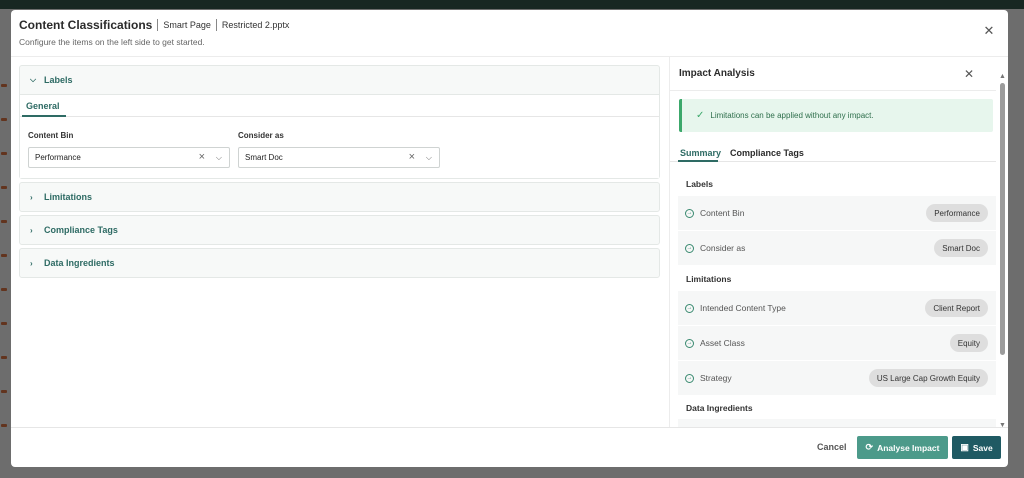  I want to click on content-bin-label: Content Bin, so click(51, 135).